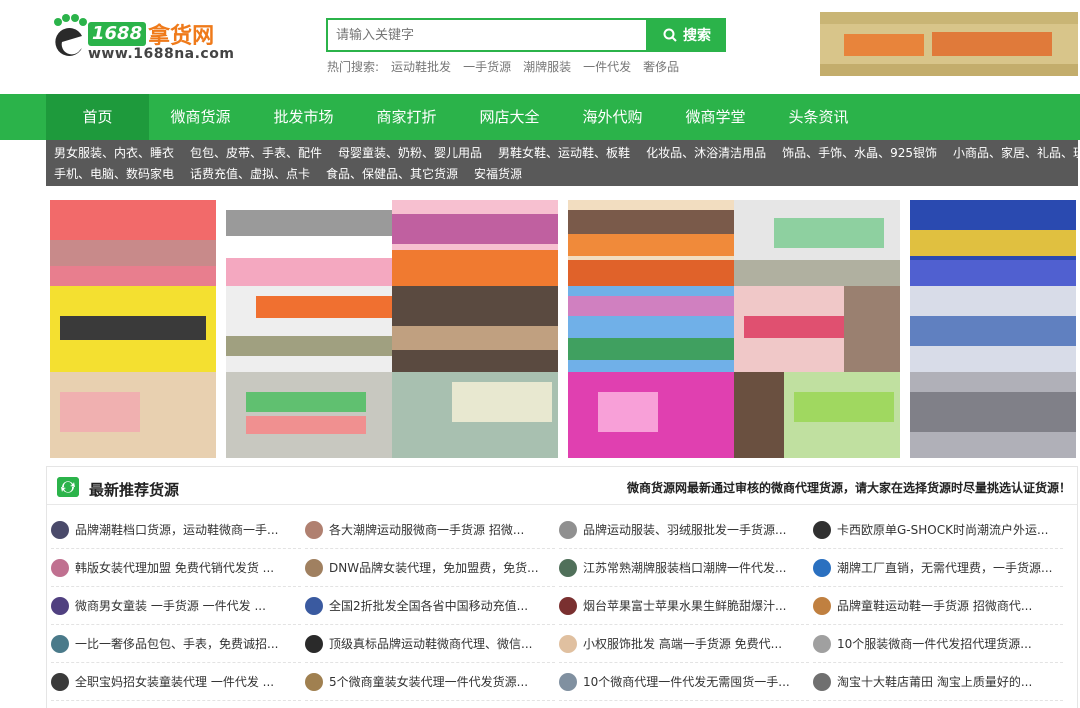  Describe the element at coordinates (715, 117) in the screenshot. I see `nav-item-academy: 微商学堂` at that location.